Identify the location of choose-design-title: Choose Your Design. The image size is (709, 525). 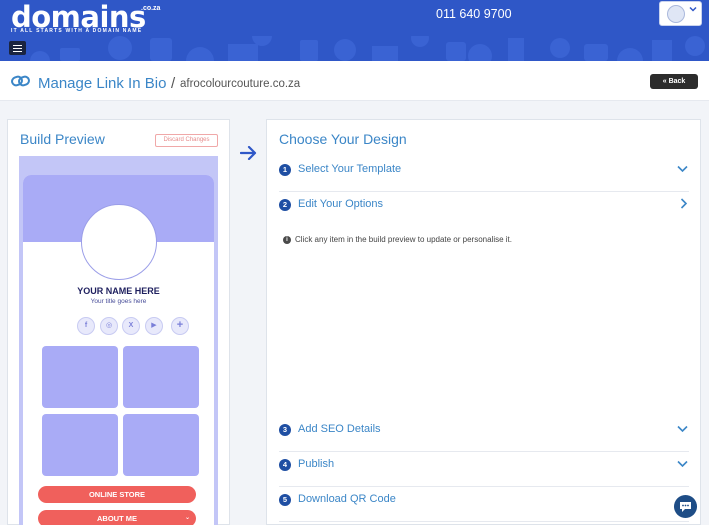
(343, 139).